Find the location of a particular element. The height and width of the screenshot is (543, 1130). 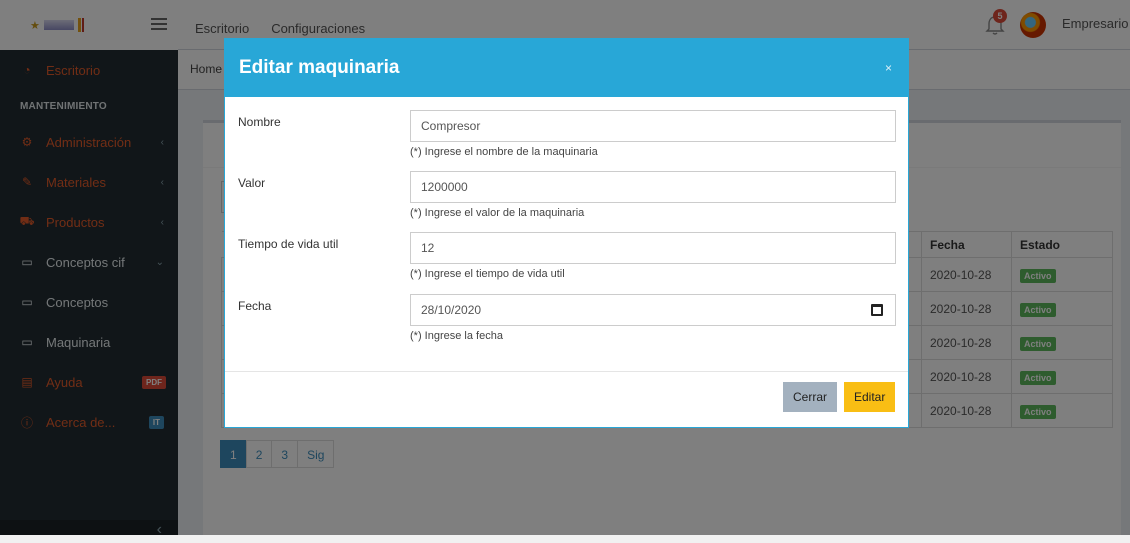

fecha-help: (*) Ingrese la fecha is located at coordinates (456, 336).